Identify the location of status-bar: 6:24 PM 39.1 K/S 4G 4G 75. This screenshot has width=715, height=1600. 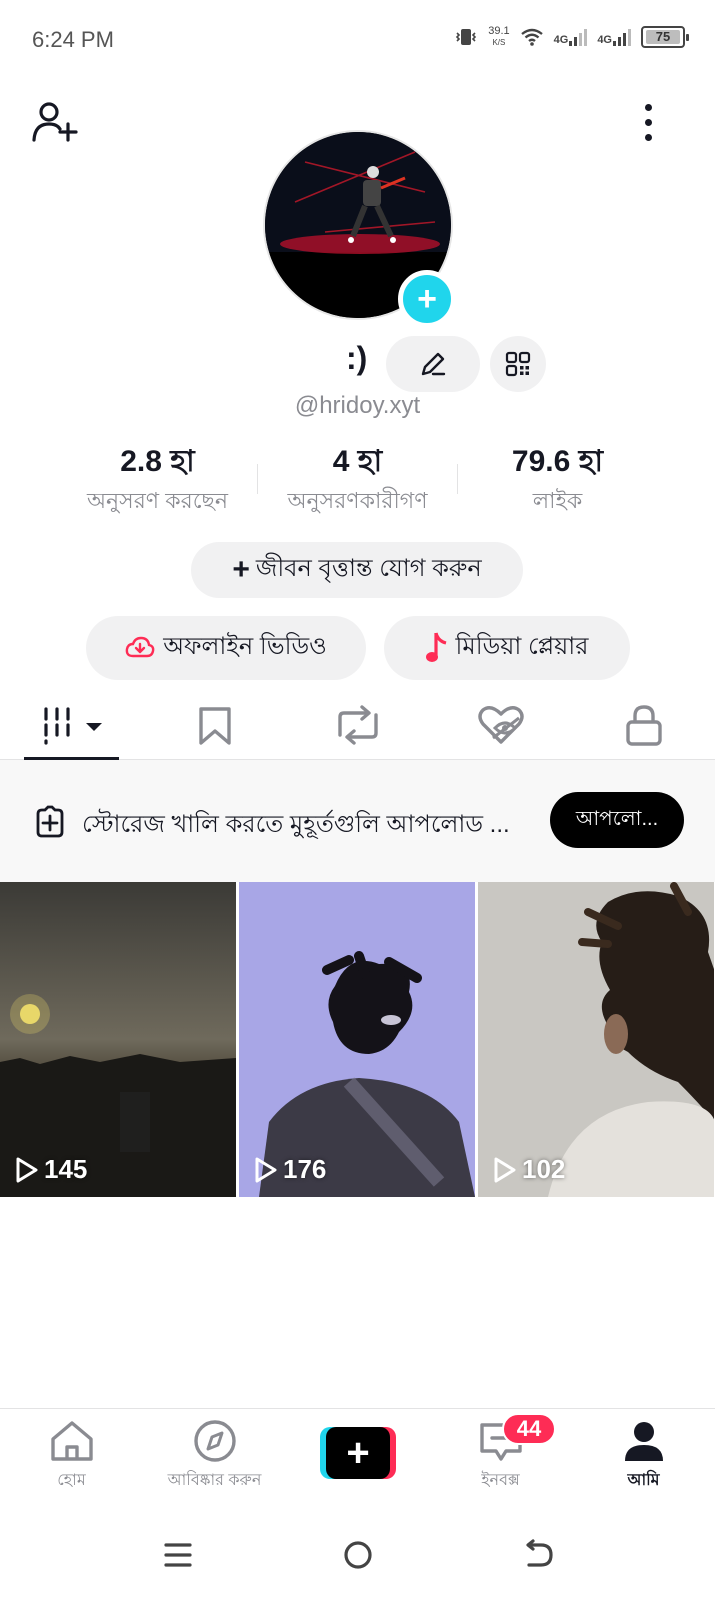
(357, 40).